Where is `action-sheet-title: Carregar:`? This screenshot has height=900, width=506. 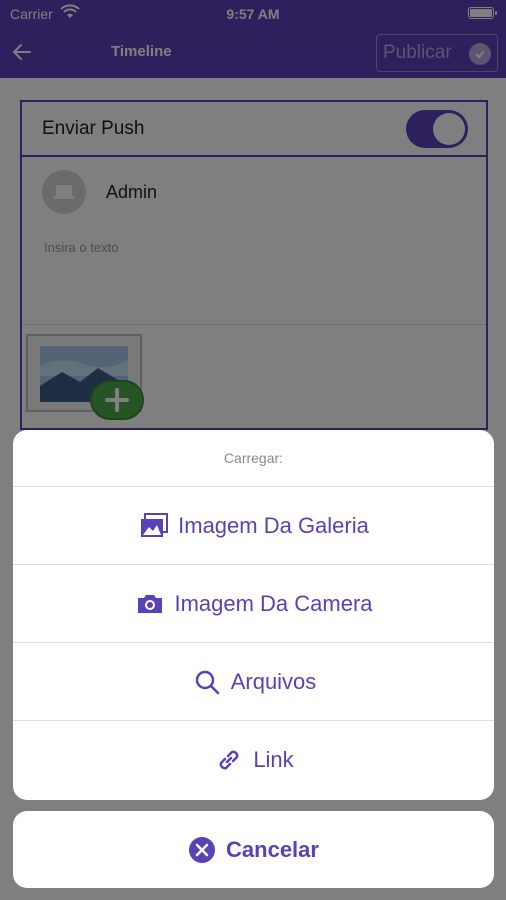
action-sheet-title: Carregar: is located at coordinates (253, 458).